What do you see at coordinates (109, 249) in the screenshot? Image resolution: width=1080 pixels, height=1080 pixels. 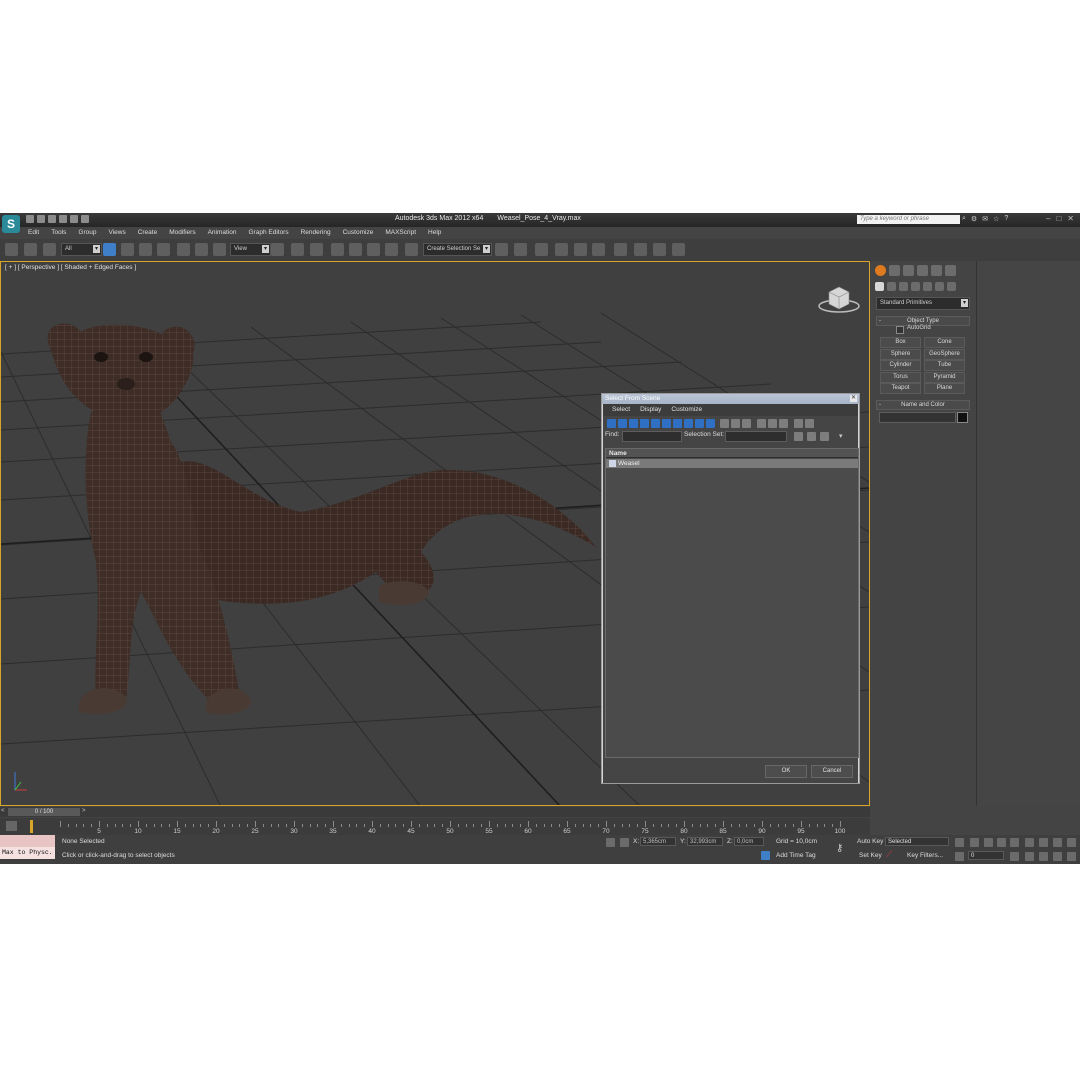 I see `select-object-icon` at bounding box center [109, 249].